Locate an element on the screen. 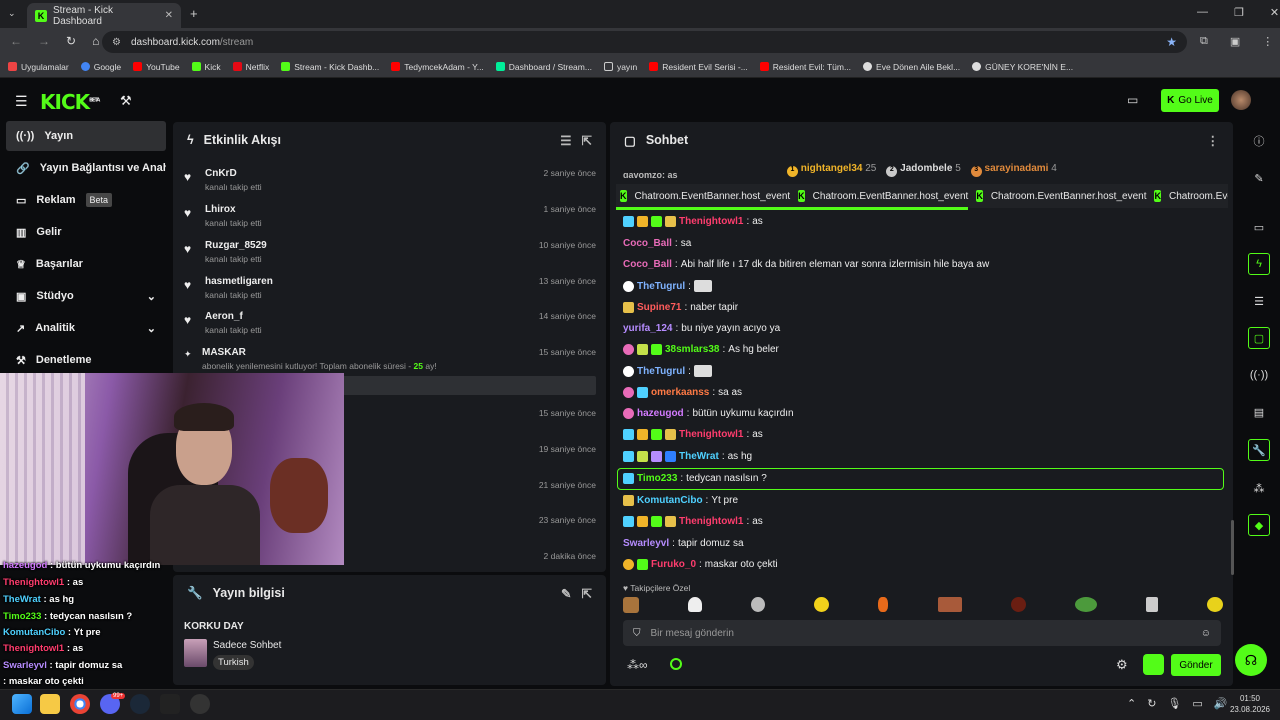 The image size is (1280, 720). bookmark-kick: Kick is located at coordinates (206, 67).